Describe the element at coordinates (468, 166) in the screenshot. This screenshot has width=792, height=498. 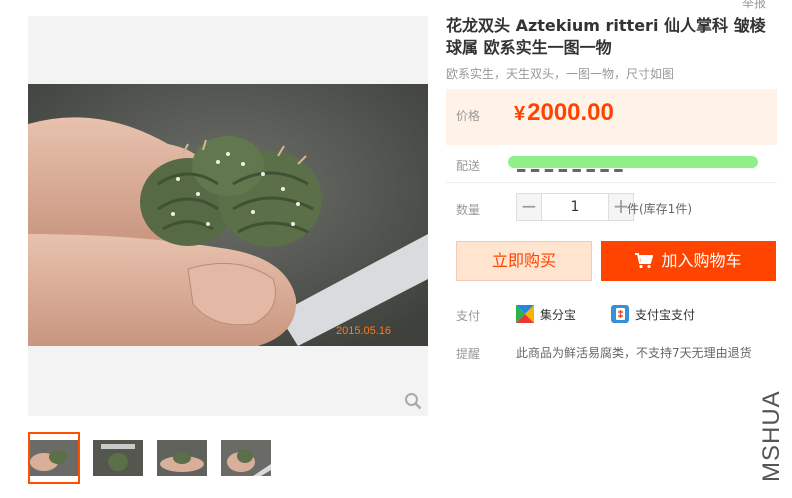
I see `shipping-label: 配送` at that location.